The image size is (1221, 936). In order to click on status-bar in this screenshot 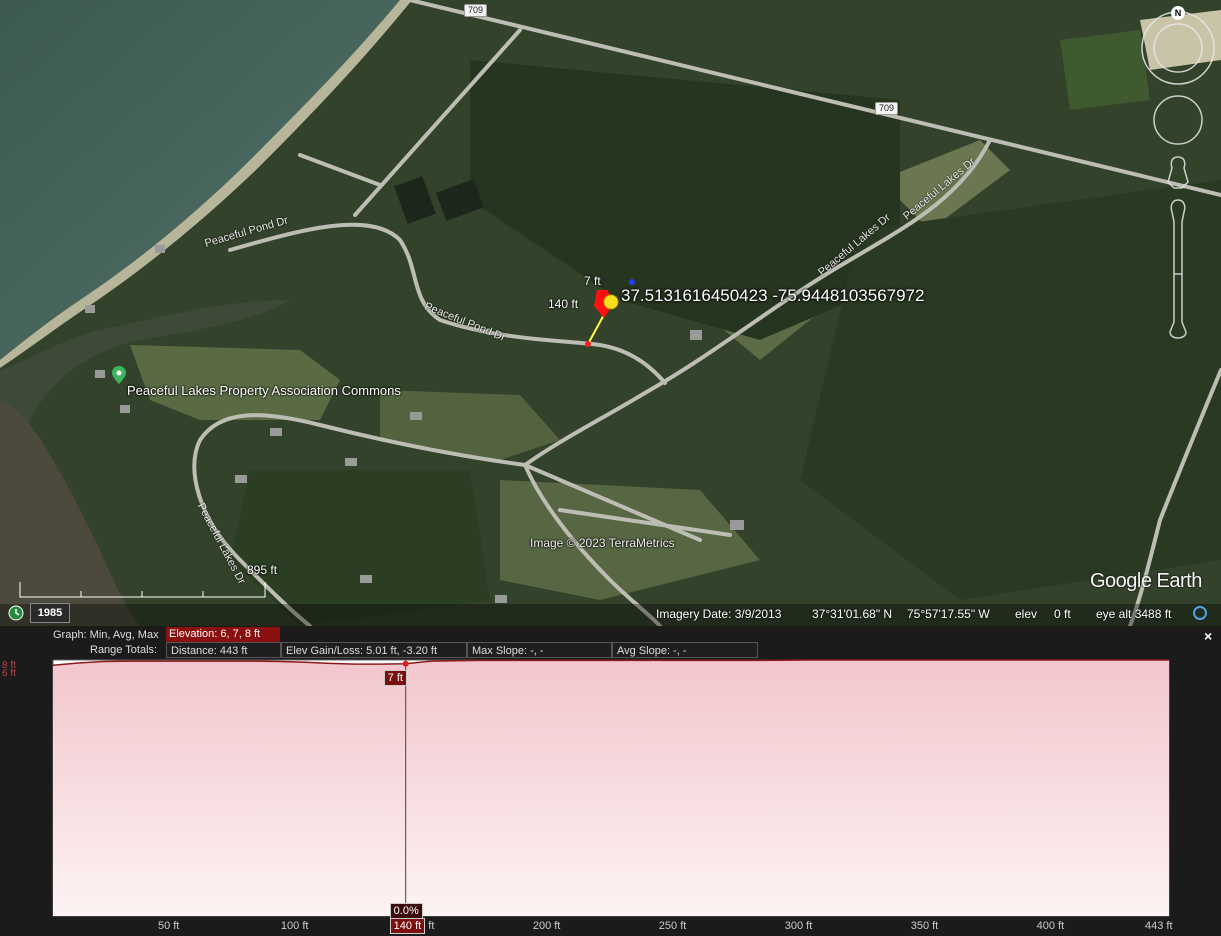, I will do `click(610, 615)`.